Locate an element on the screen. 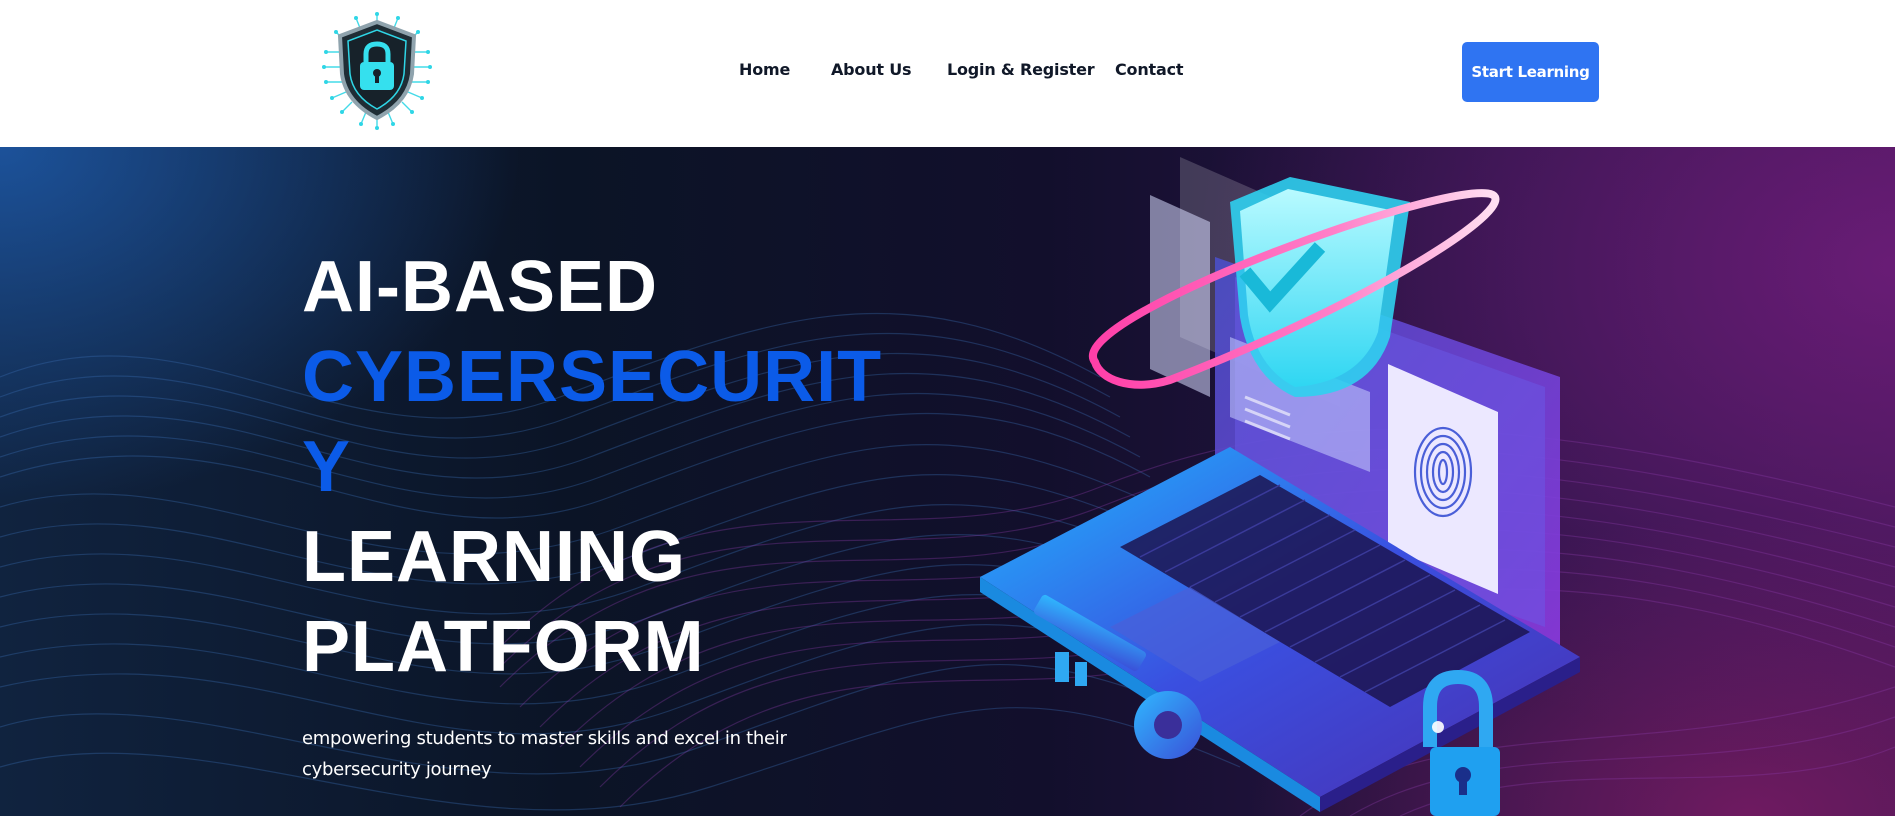 The height and width of the screenshot is (816, 1895). start-learning-button: Start Learning is located at coordinates (1530, 72).